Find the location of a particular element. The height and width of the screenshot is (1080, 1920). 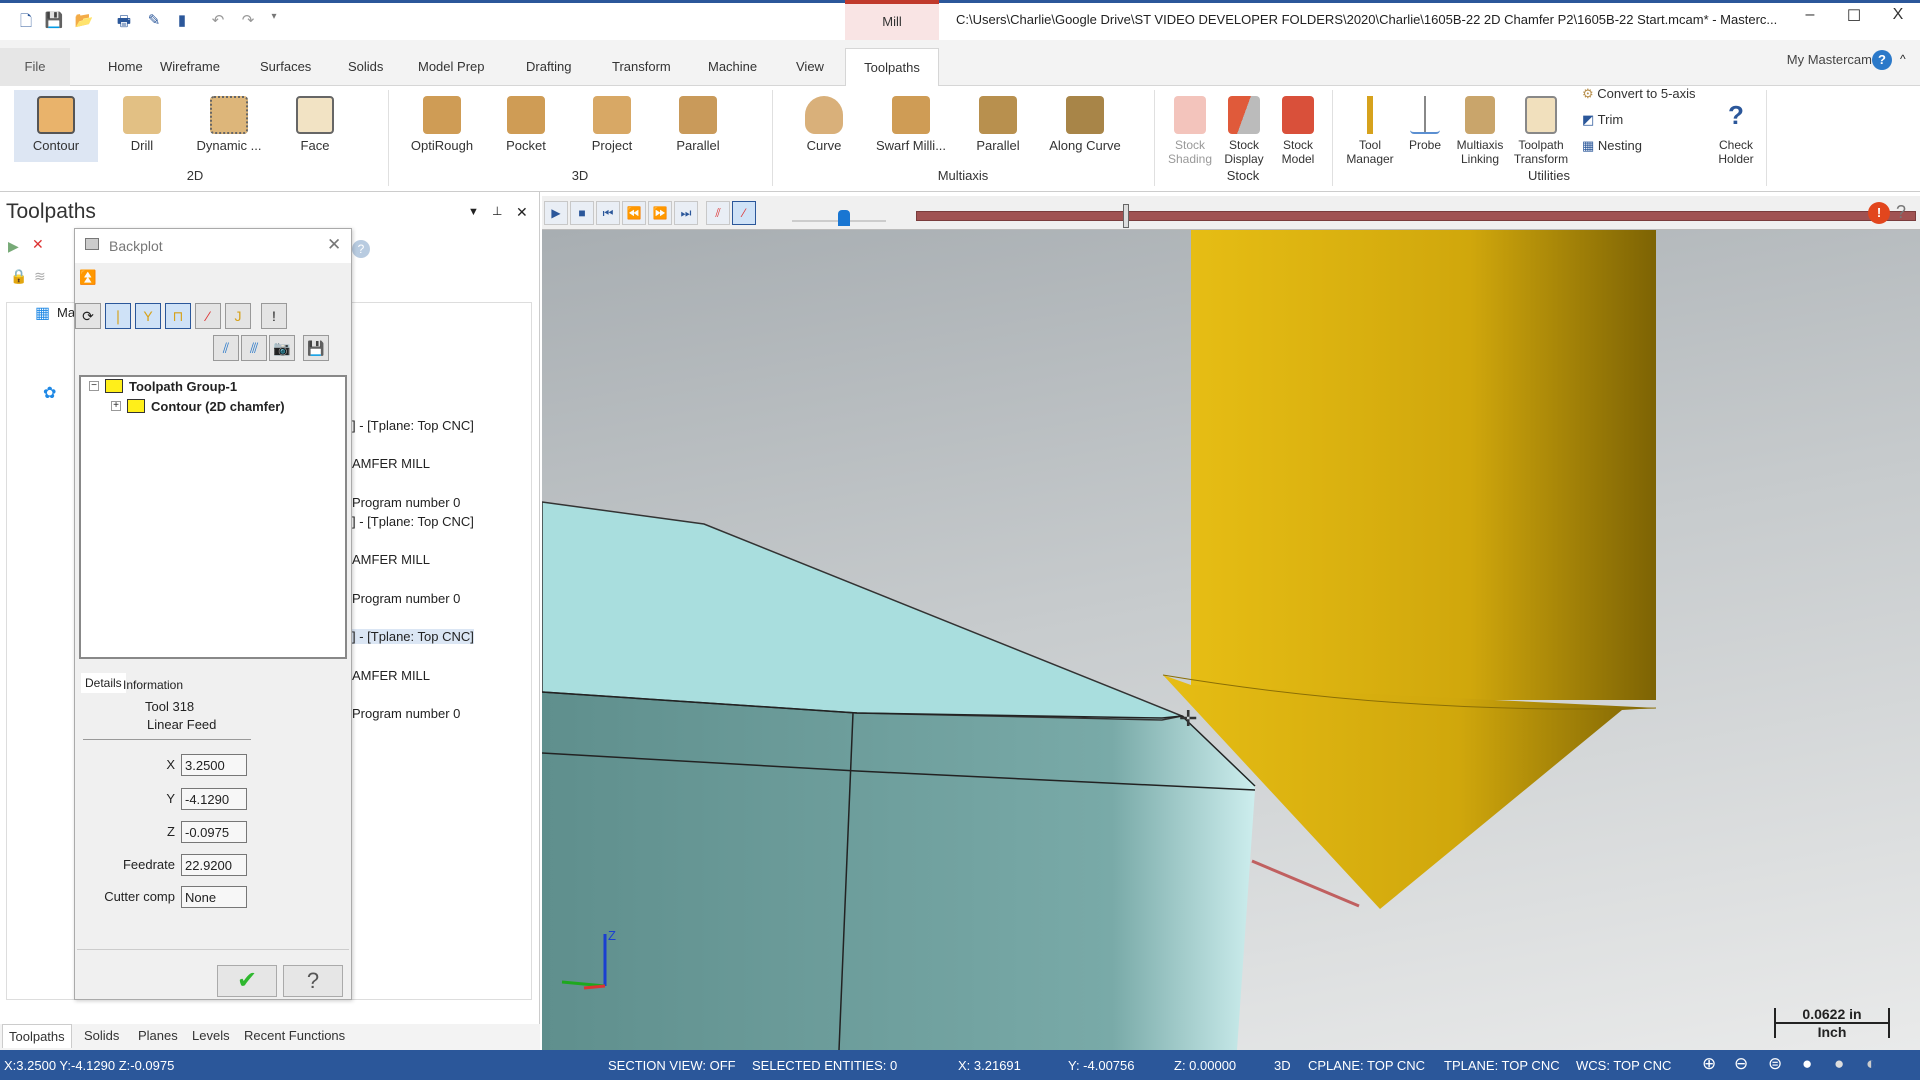

collapse-node-icon: − is located at coordinates (94, 386).